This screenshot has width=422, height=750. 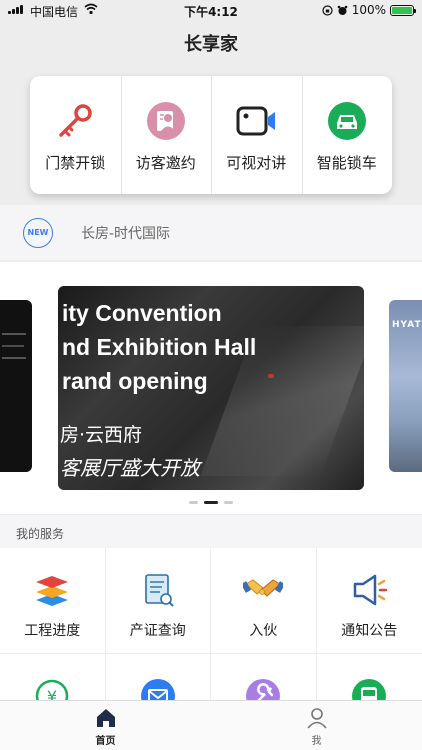 I want to click on services-section-title: 我的服务, so click(x=211, y=531).